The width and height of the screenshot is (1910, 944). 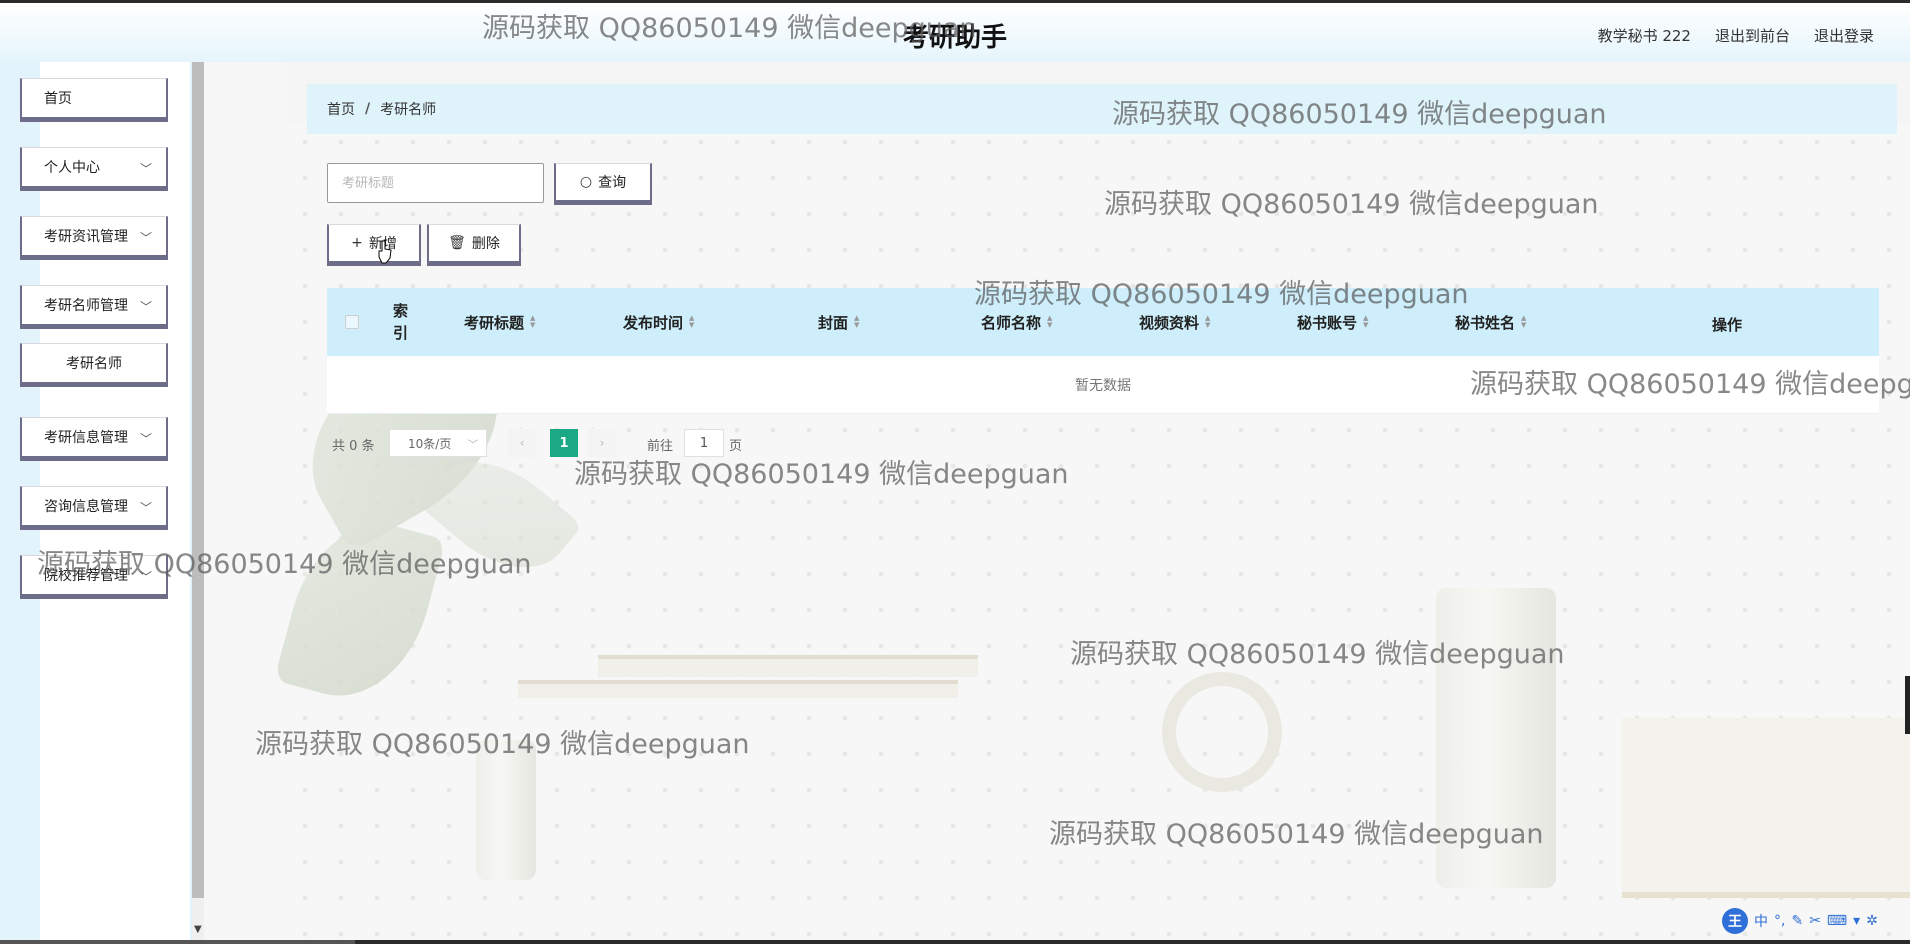 I want to click on goto-page-input, so click(x=704, y=443).